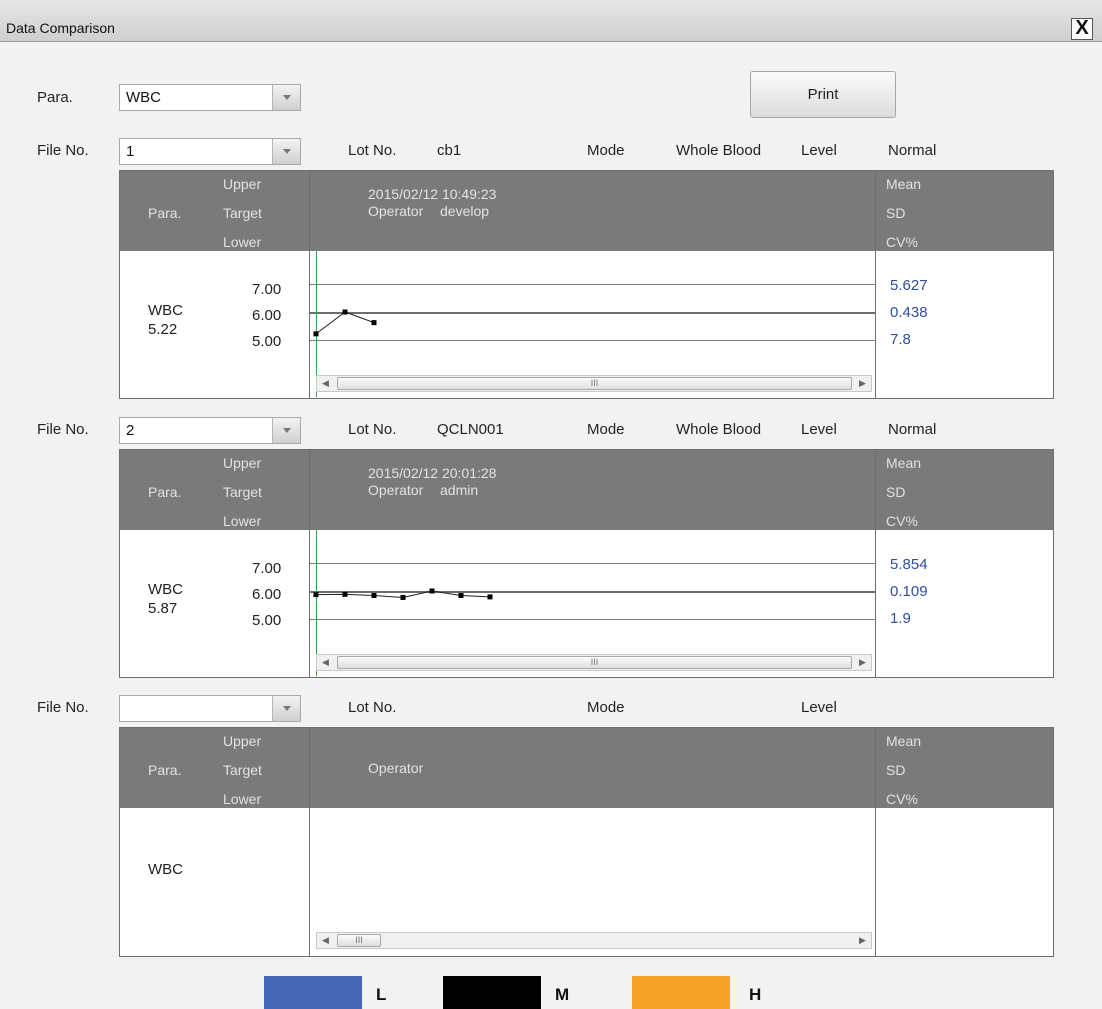 This screenshot has height=1009, width=1102. Describe the element at coordinates (606, 150) in the screenshot. I see `mode-label-1: Mode` at that location.